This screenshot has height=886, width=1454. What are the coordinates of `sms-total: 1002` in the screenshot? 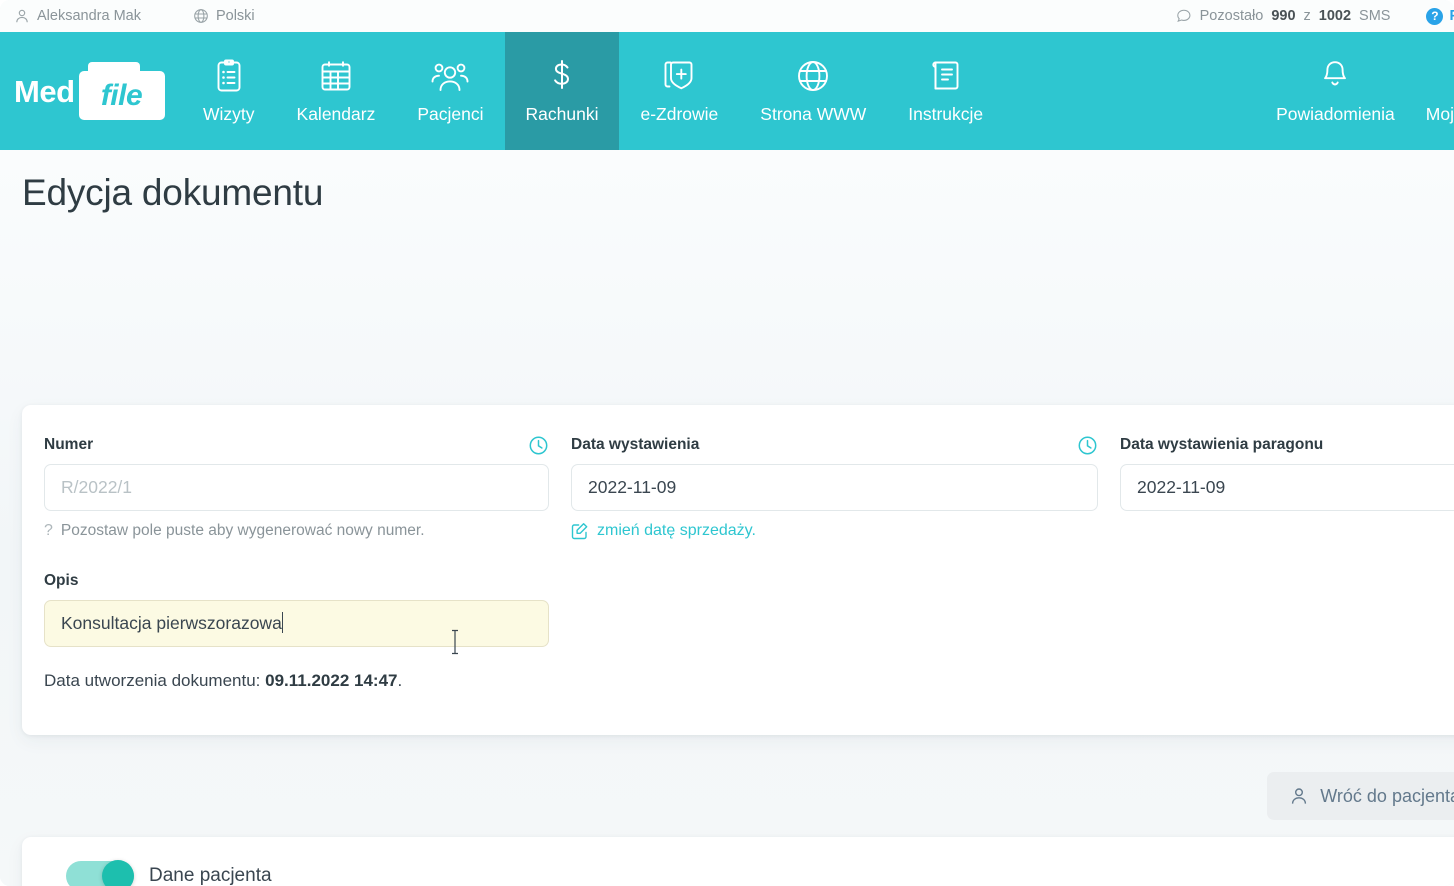 It's located at (1335, 16).